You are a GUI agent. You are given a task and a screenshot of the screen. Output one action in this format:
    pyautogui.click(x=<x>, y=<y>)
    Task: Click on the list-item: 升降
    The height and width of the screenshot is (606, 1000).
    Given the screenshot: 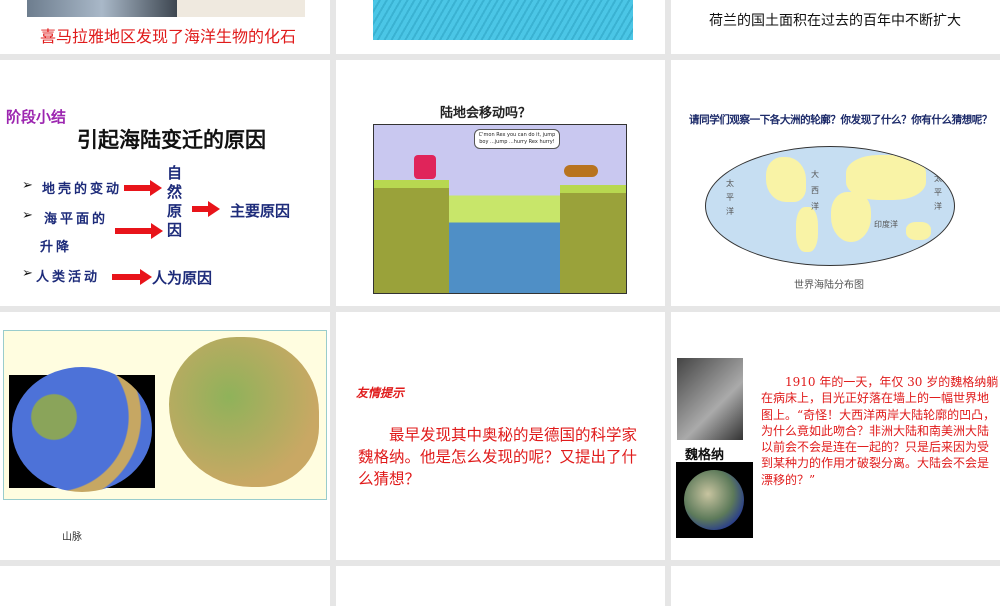 What is the action you would take?
    pyautogui.click(x=56, y=247)
    